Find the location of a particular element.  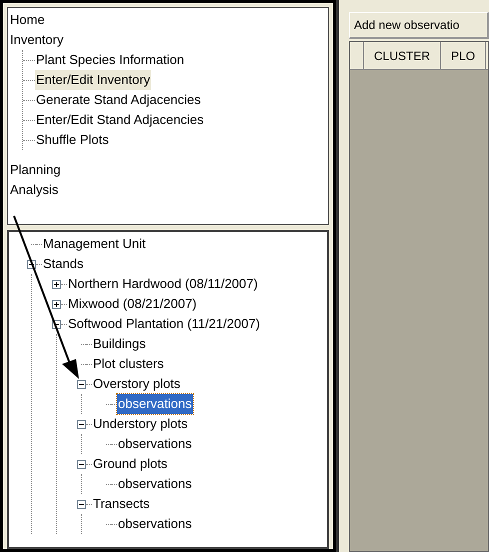

menu-item: Planning is located at coordinates (35, 170).